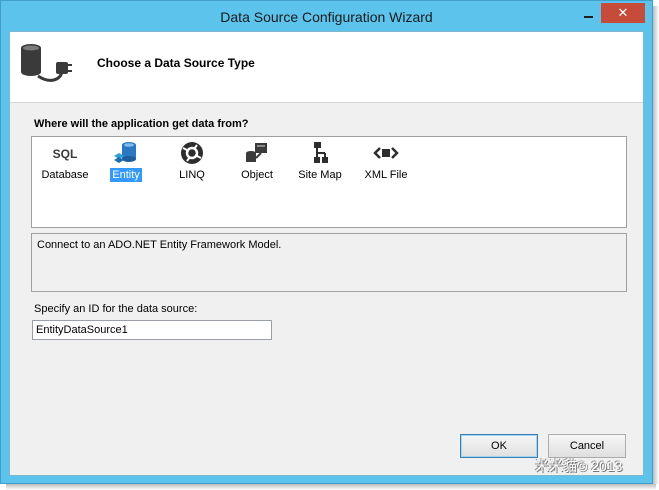  I want to click on window-shadow-bottom, so click(331, 487).